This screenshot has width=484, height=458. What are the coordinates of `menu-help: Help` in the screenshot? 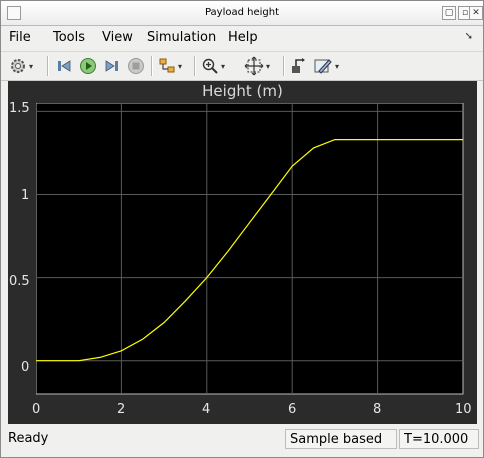 It's located at (243, 37).